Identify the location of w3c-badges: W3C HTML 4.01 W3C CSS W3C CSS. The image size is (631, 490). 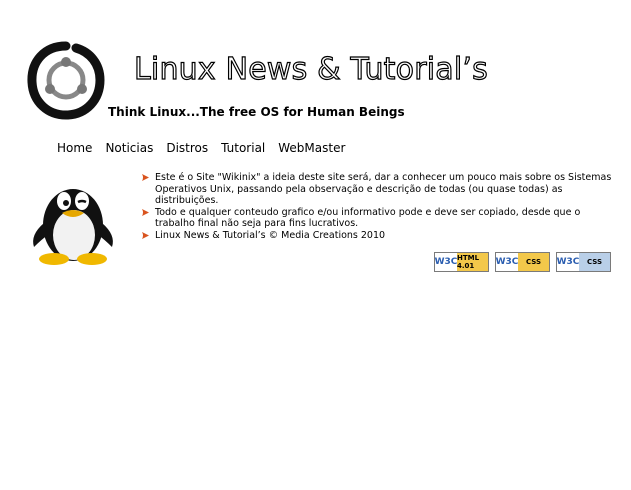
(522, 262).